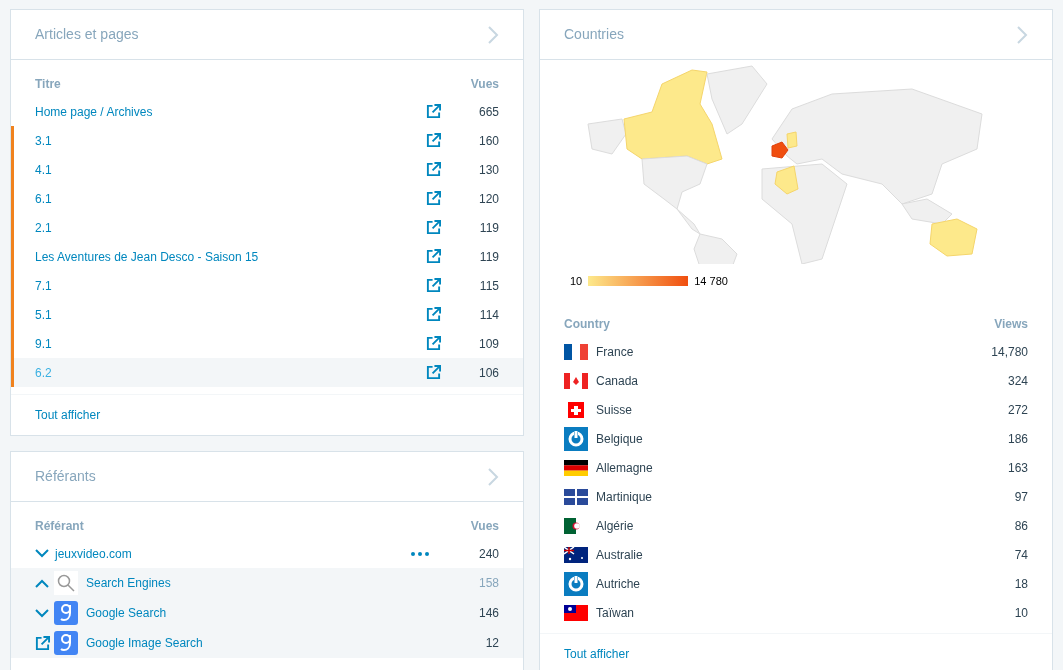 This screenshot has height=670, width=1063. What do you see at coordinates (220, 140) in the screenshot?
I see `page-link: 3.1` at bounding box center [220, 140].